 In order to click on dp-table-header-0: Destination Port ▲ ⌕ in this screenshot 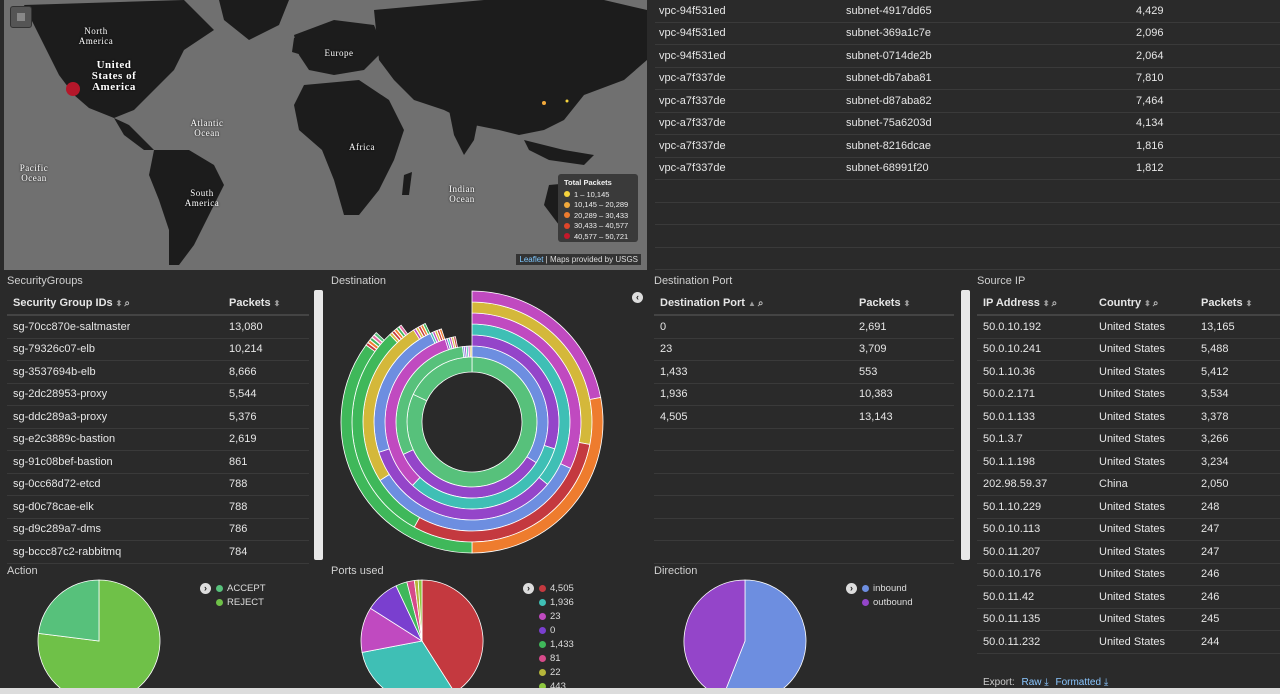, I will do `click(711, 303)`.